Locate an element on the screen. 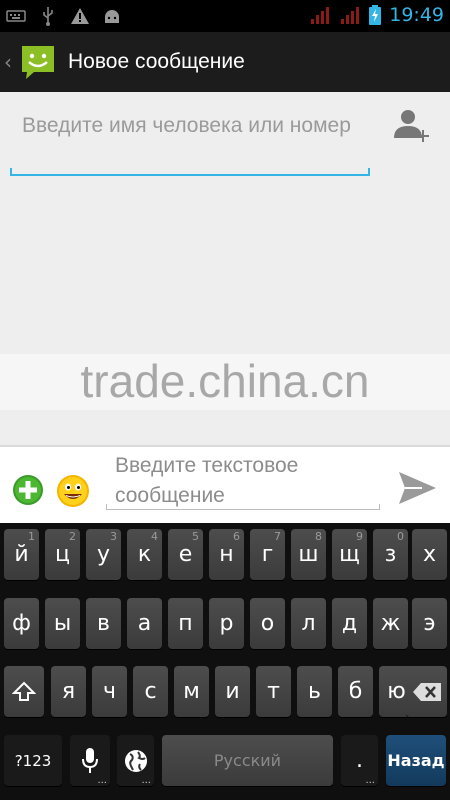 This screenshot has height=800, width=450. key-п: п is located at coordinates (185, 623).